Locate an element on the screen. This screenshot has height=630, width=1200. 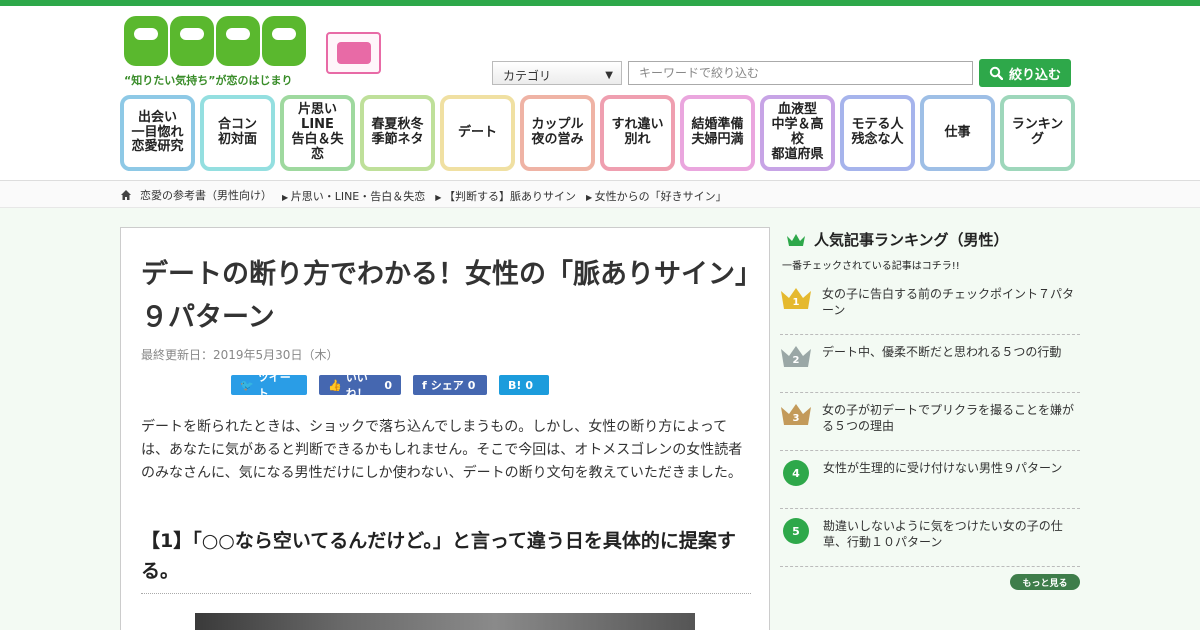
share-buttons: 🐦 ツイート 👍 いいね！ 0 f シェア 0 B! 0 is located at coordinates (390, 385).